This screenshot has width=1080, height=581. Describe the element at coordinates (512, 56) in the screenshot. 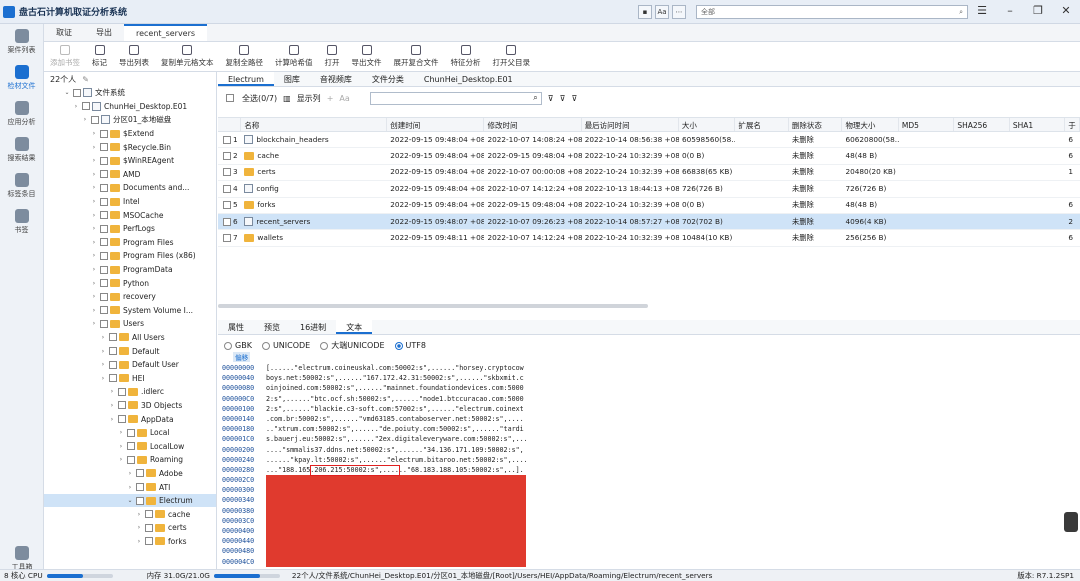

I see `open-parent-dir-button: 打开父目录` at that location.